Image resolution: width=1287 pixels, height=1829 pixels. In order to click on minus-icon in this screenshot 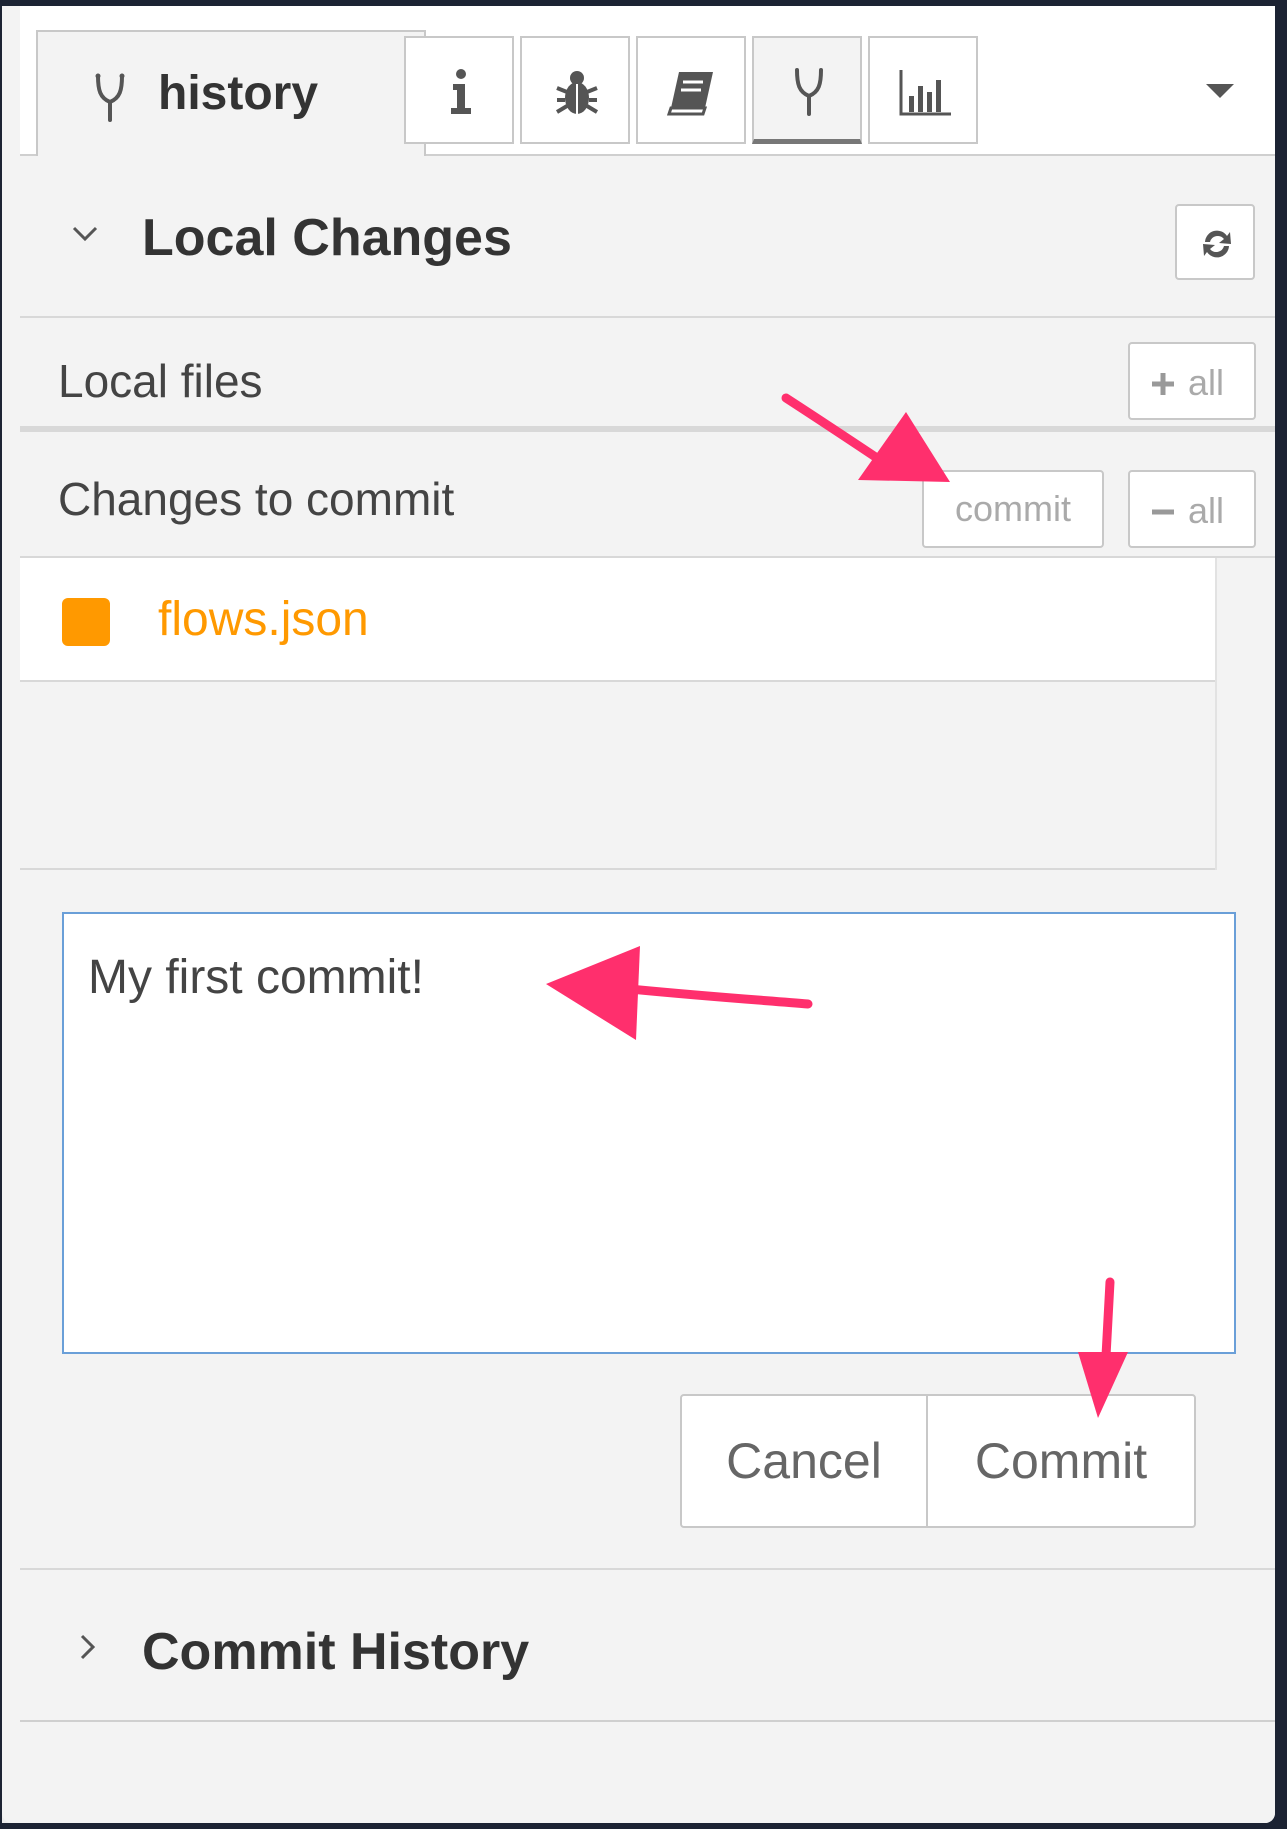, I will do `click(1163, 512)`.